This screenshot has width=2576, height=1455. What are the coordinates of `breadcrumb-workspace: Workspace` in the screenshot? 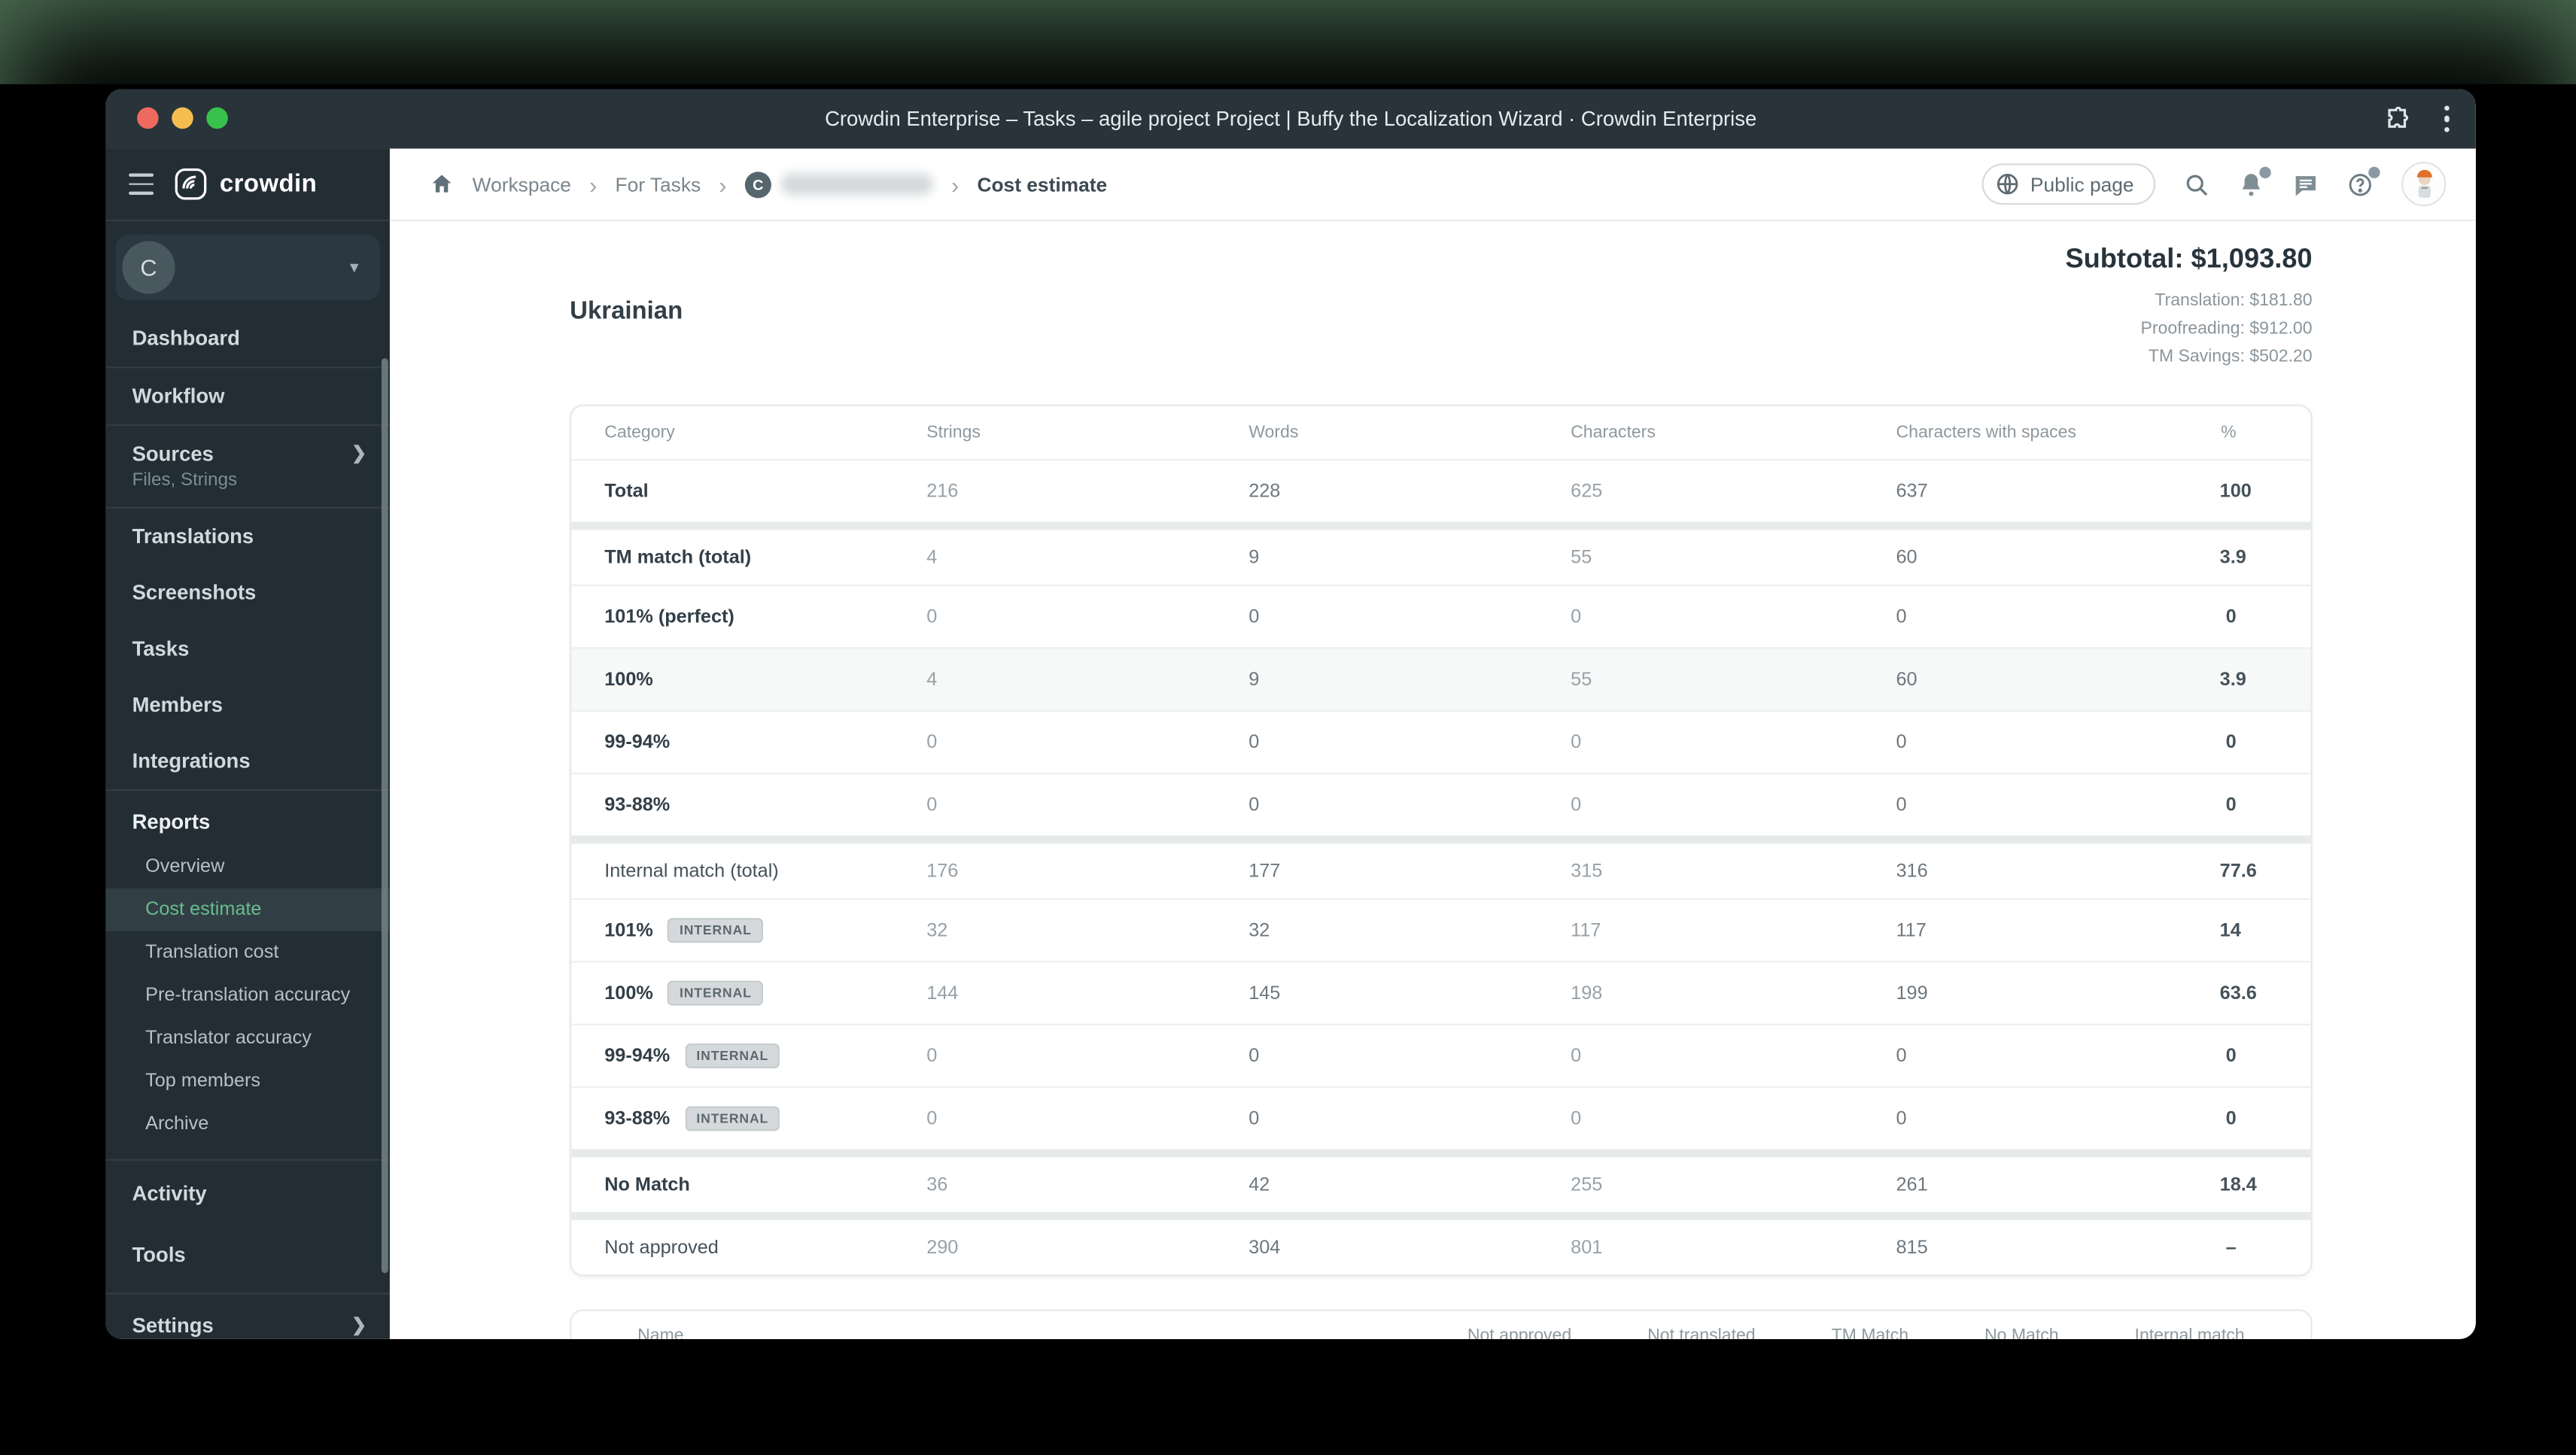 It's located at (522, 184).